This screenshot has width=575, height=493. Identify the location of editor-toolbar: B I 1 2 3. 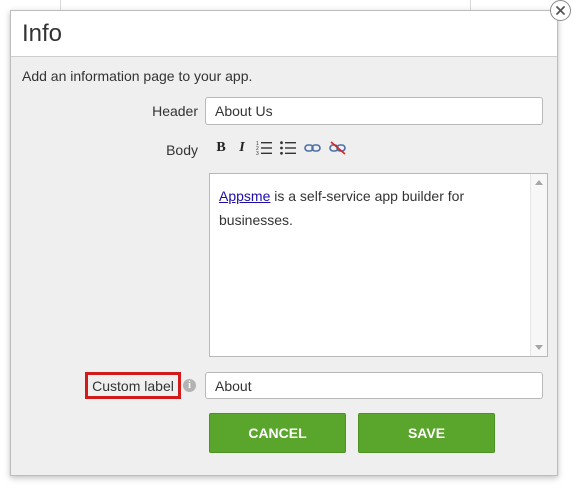
(284, 148).